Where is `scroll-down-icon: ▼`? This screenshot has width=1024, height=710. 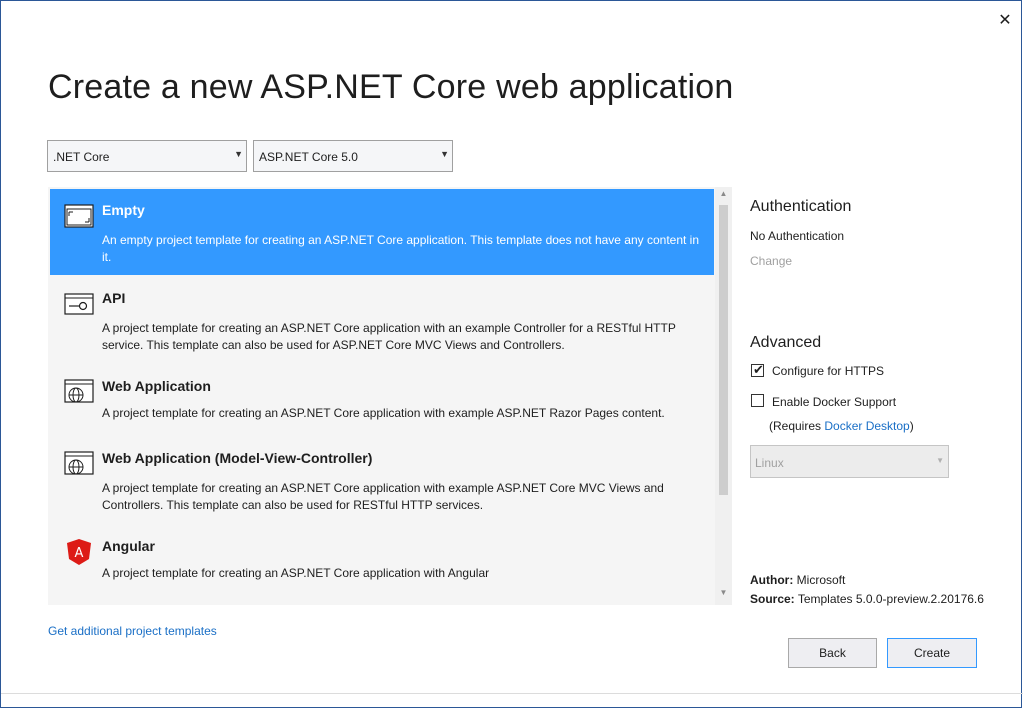 scroll-down-icon: ▼ is located at coordinates (723, 595).